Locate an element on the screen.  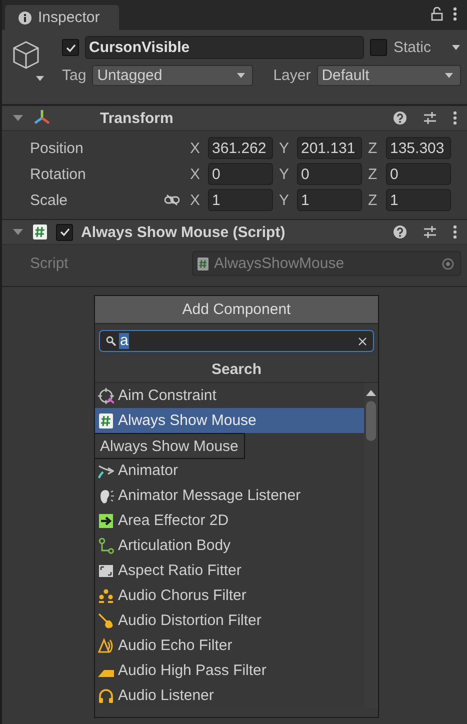
list-item: Animator is located at coordinates (229, 470).